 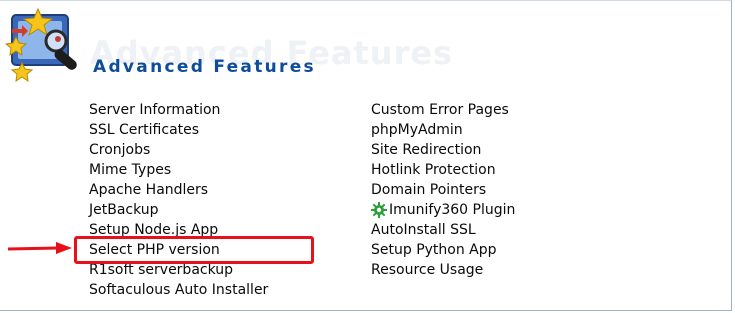 What do you see at coordinates (178, 230) in the screenshot?
I see `link-setup-nodejs-app: Setup Node.js App` at bounding box center [178, 230].